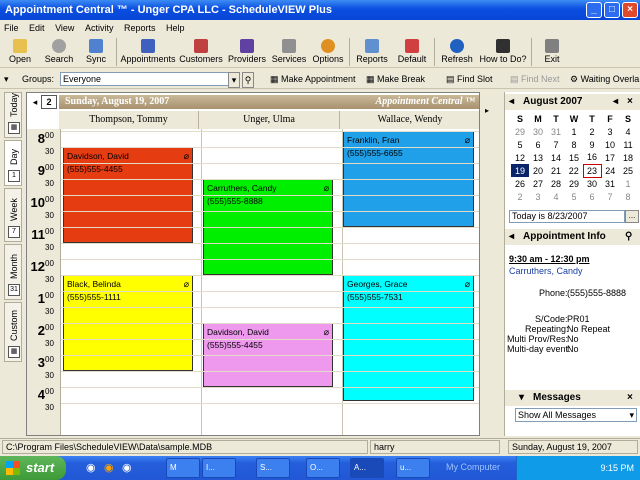 The width and height of the screenshot is (640, 480). What do you see at coordinates (129, 120) in the screenshot?
I see `provider-header: Thompson, Tommy` at bounding box center [129, 120].